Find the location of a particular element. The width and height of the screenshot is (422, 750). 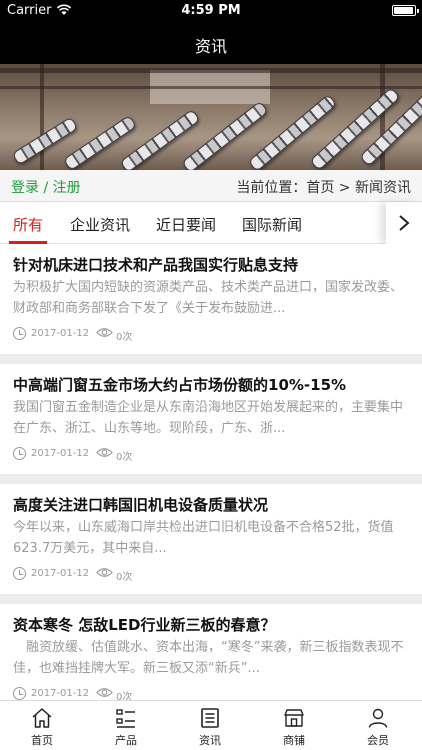

bottom-tab-bar: 首页 产品 资讯 商铺 会员 is located at coordinates (211, 725).